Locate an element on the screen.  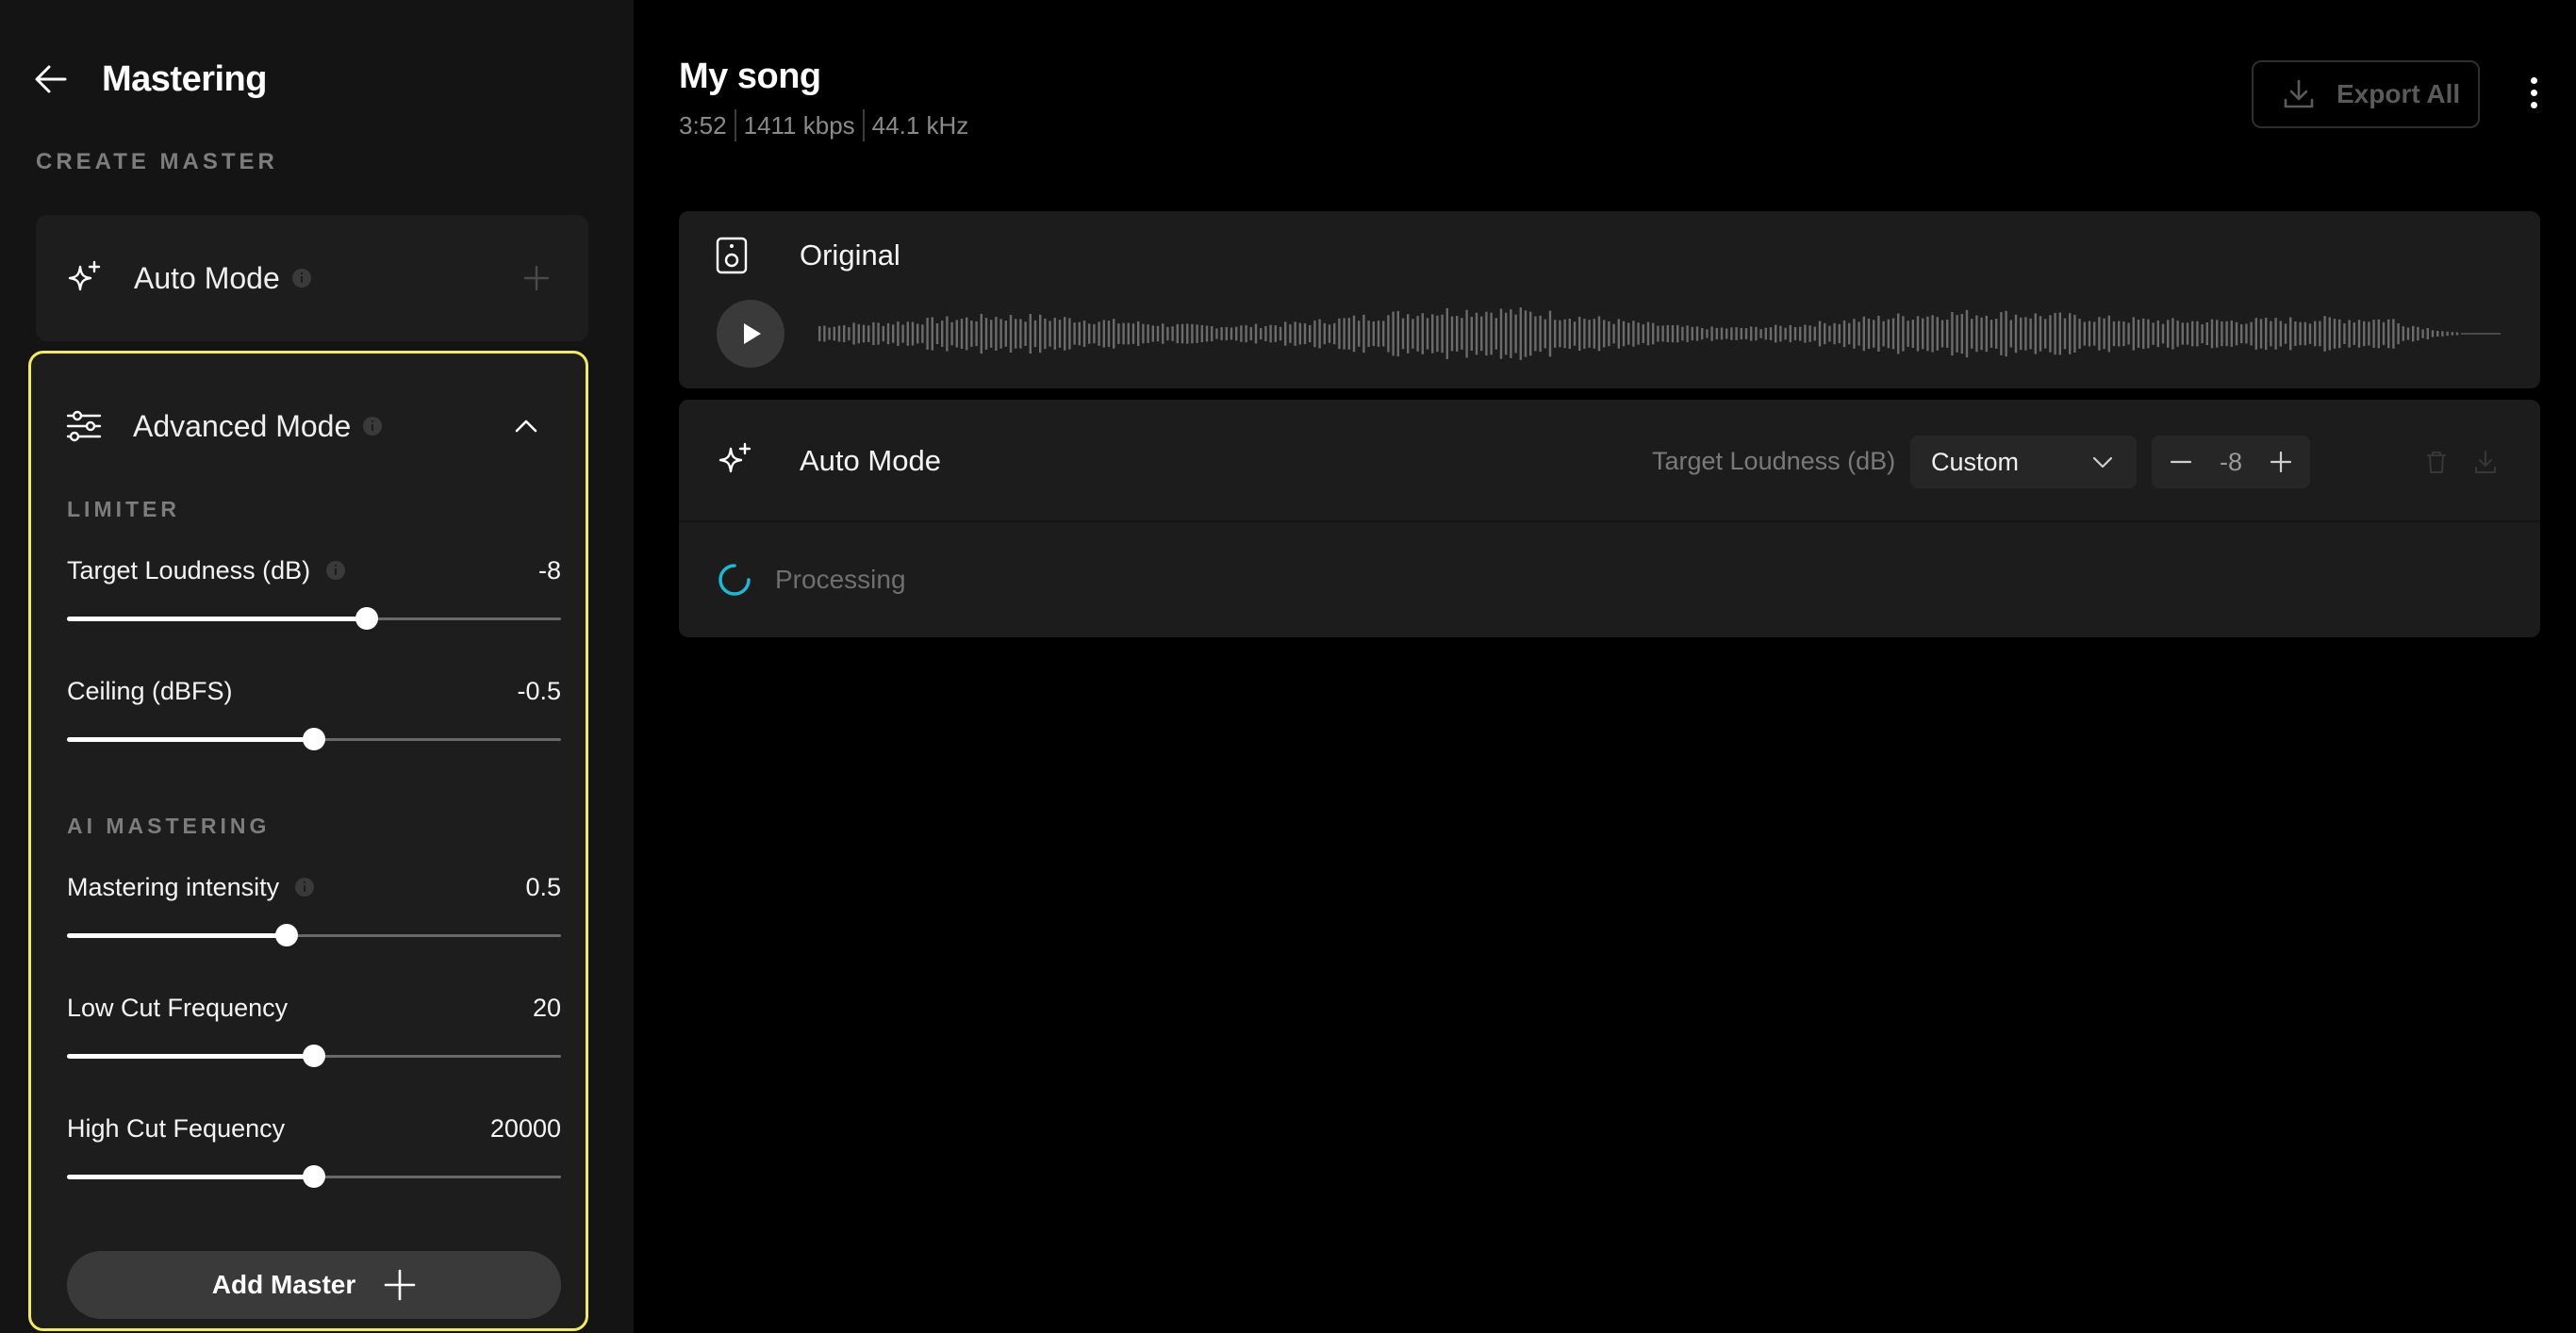
auto-mode-panel-header: Auto Mode Target Loudness (dB) Custom -8 is located at coordinates (1609, 461).